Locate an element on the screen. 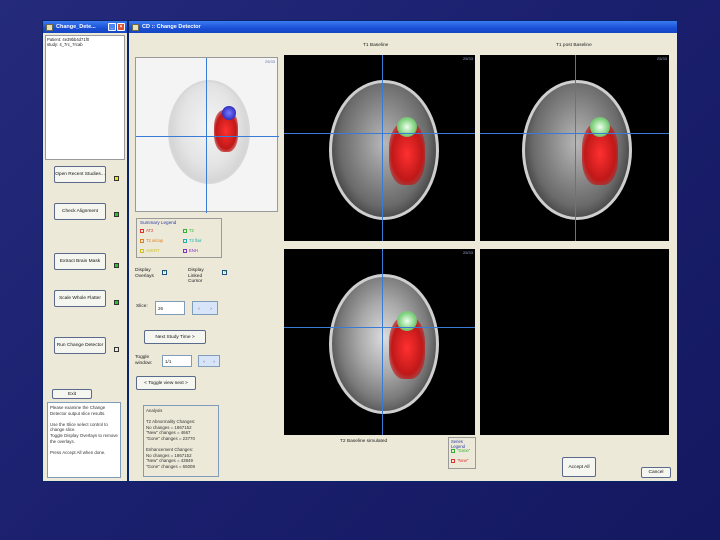 This screenshot has height=540, width=720. legend-item-t2-wcap: T2 w/cap is located at coordinates (151, 240).